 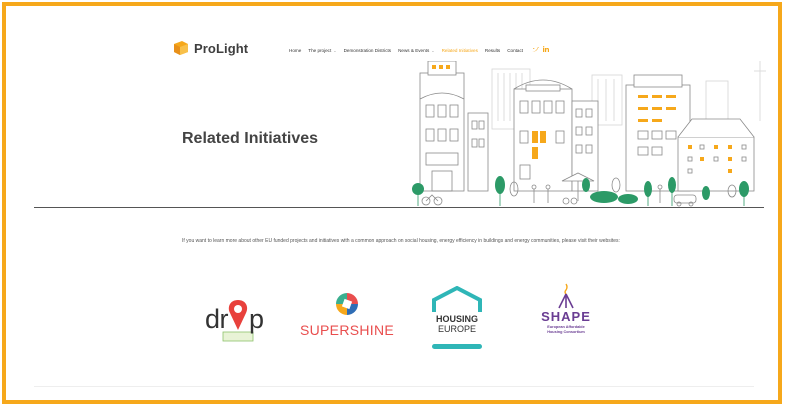 I want to click on house-roof-icon, so click(x=457, y=299).